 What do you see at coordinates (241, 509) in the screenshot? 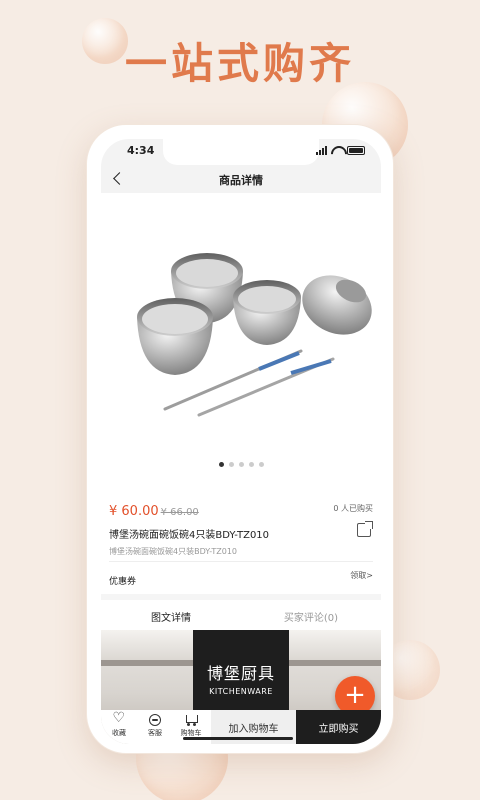
I see `price-row: ¥ 60.00 ¥ 66.00 0 人已购买` at bounding box center [241, 509].